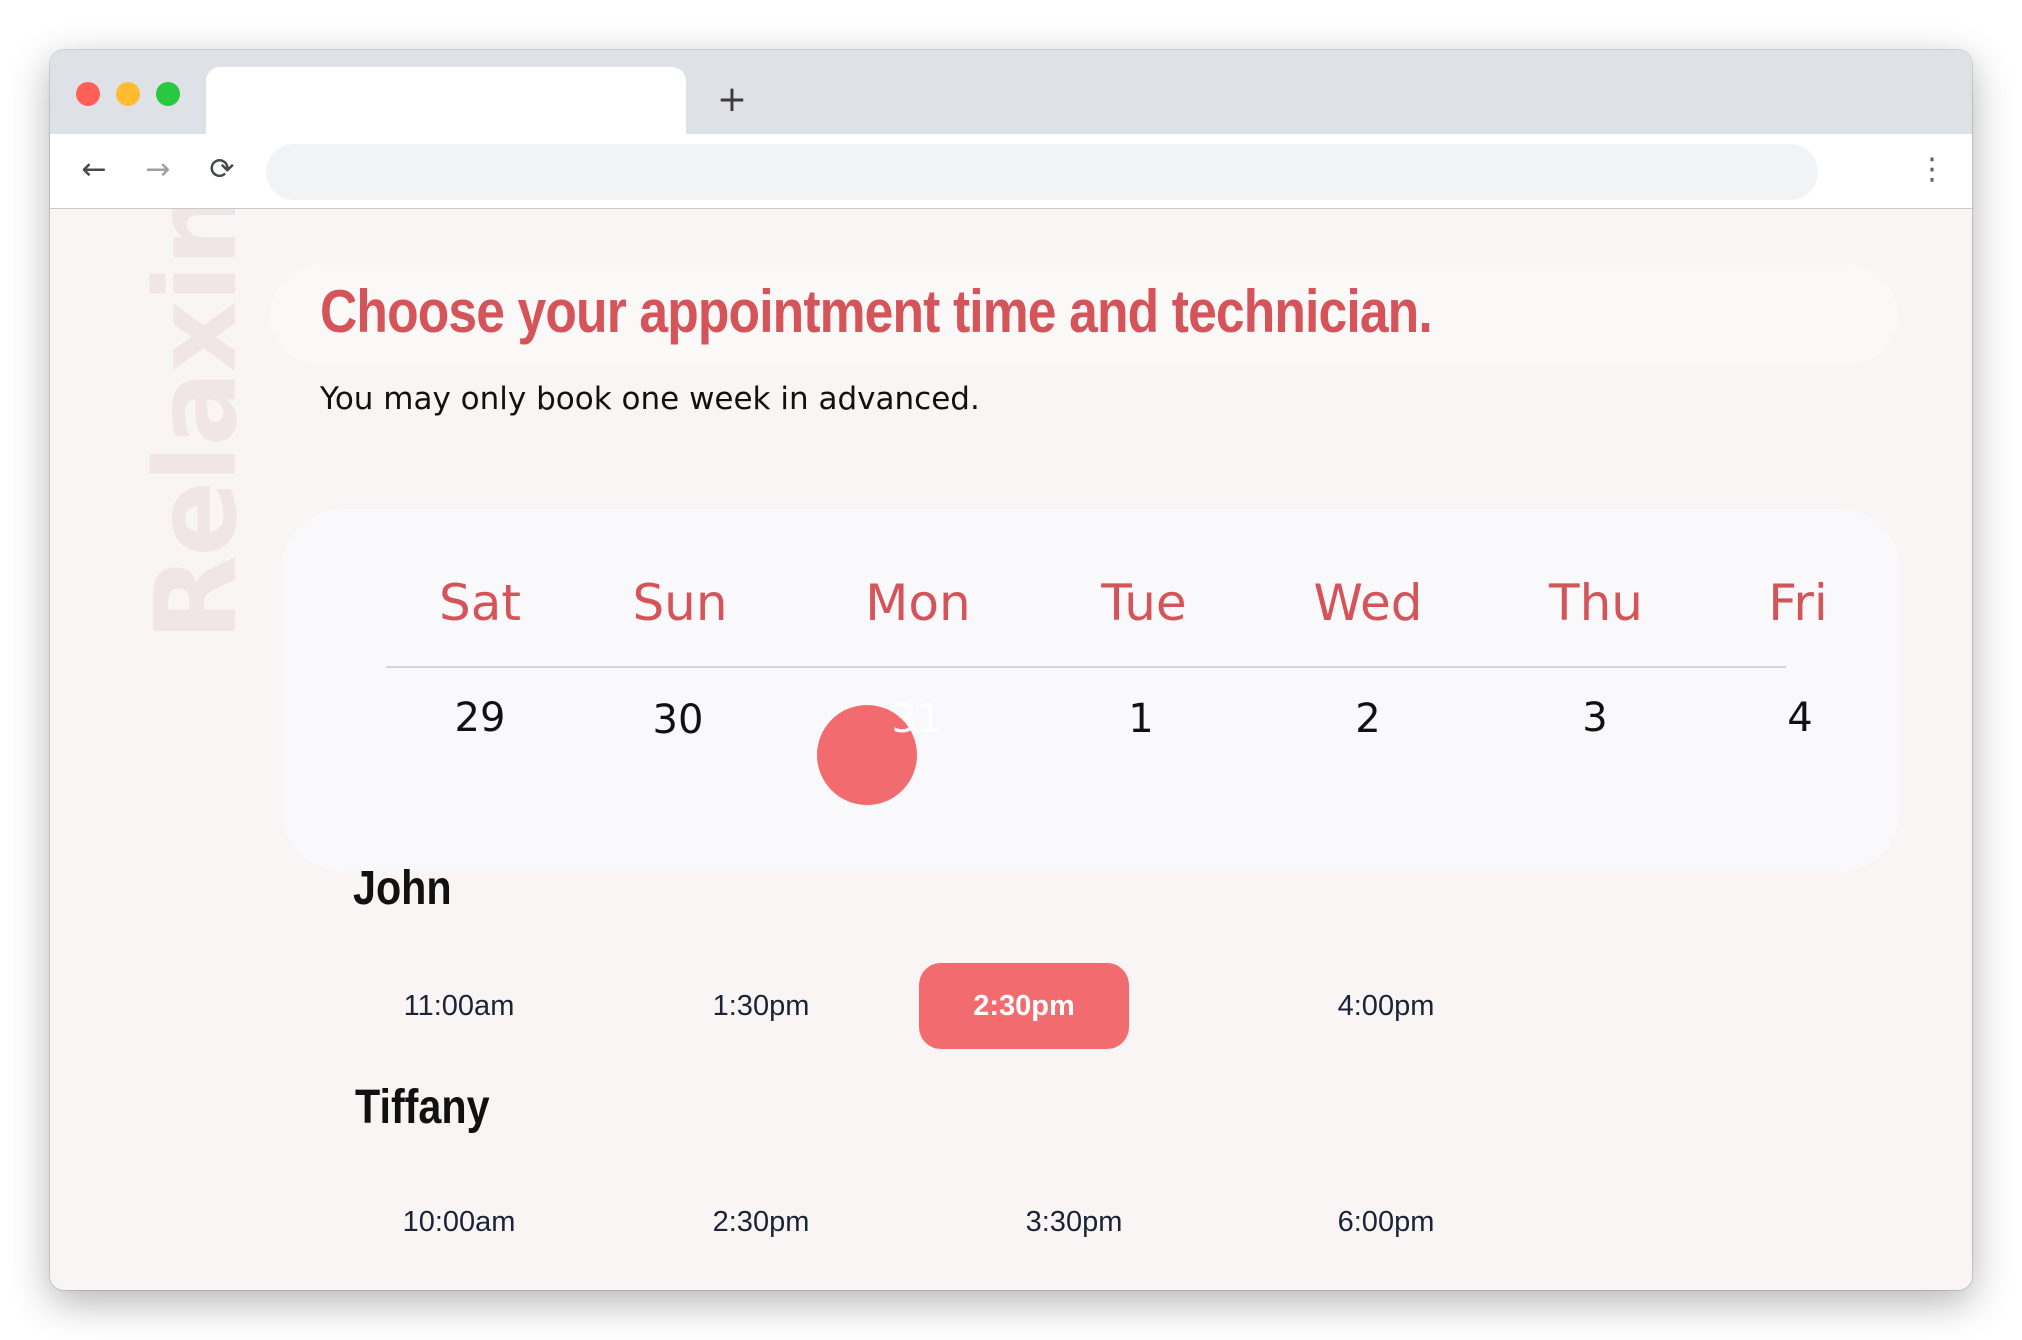  What do you see at coordinates (1011, 92) in the screenshot?
I see `tab-bar: +` at bounding box center [1011, 92].